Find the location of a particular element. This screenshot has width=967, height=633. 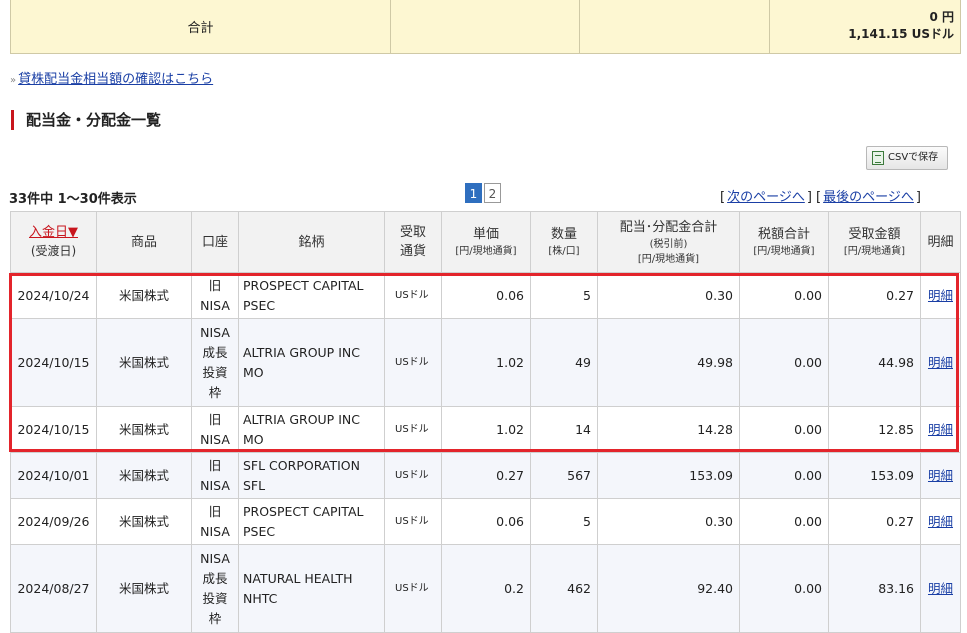

col-total: 配当･分配金合計 (税引前) [円/現地通貨] is located at coordinates (668, 242).